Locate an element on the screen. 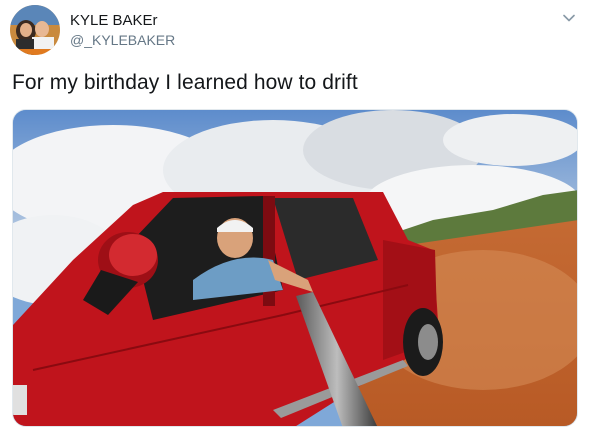 Image resolution: width=591 pixels, height=438 pixels. author-info: KYLE BAKEr @_KYLEBAKER is located at coordinates (122, 30).